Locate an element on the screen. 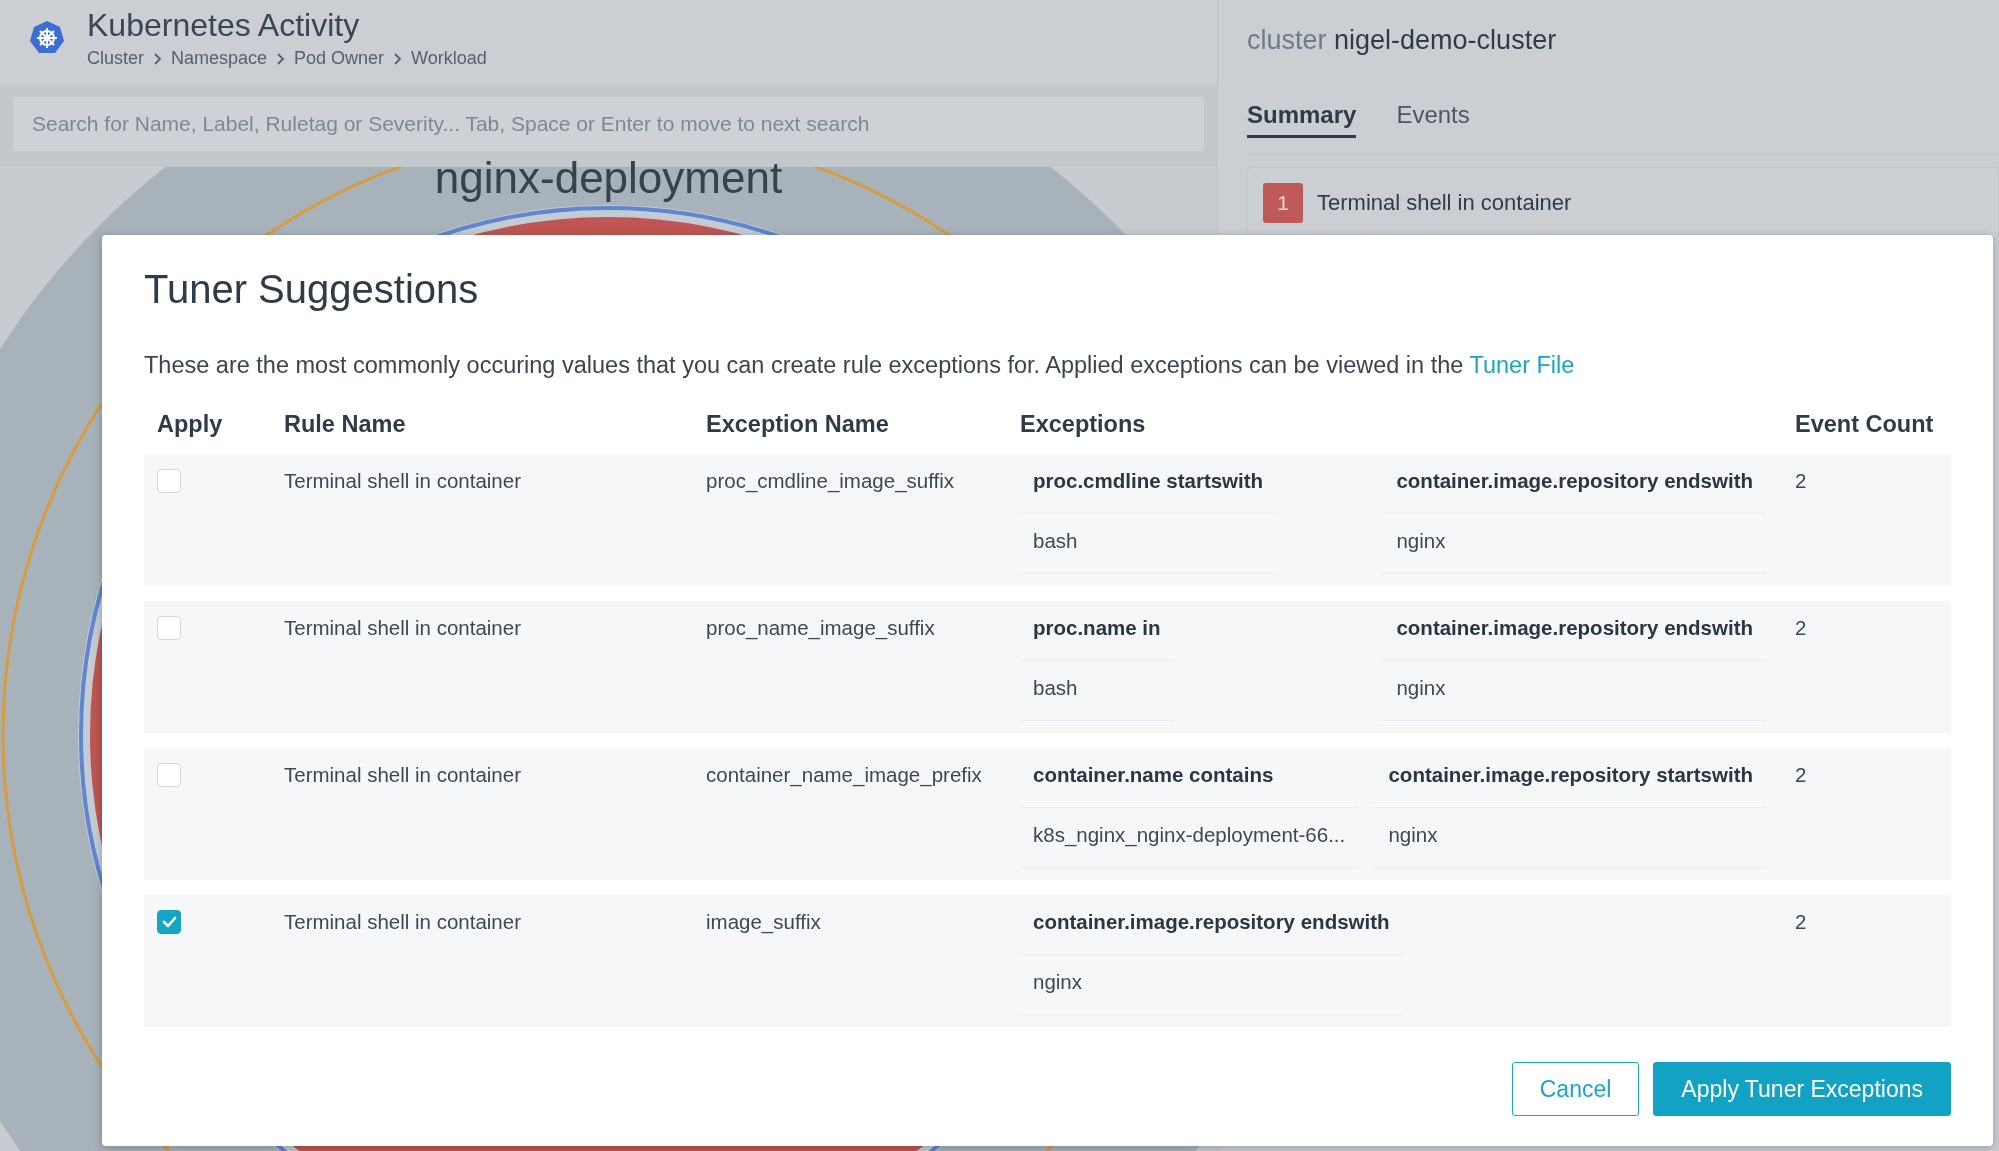  cancel-button: Cancel is located at coordinates (1575, 1089).